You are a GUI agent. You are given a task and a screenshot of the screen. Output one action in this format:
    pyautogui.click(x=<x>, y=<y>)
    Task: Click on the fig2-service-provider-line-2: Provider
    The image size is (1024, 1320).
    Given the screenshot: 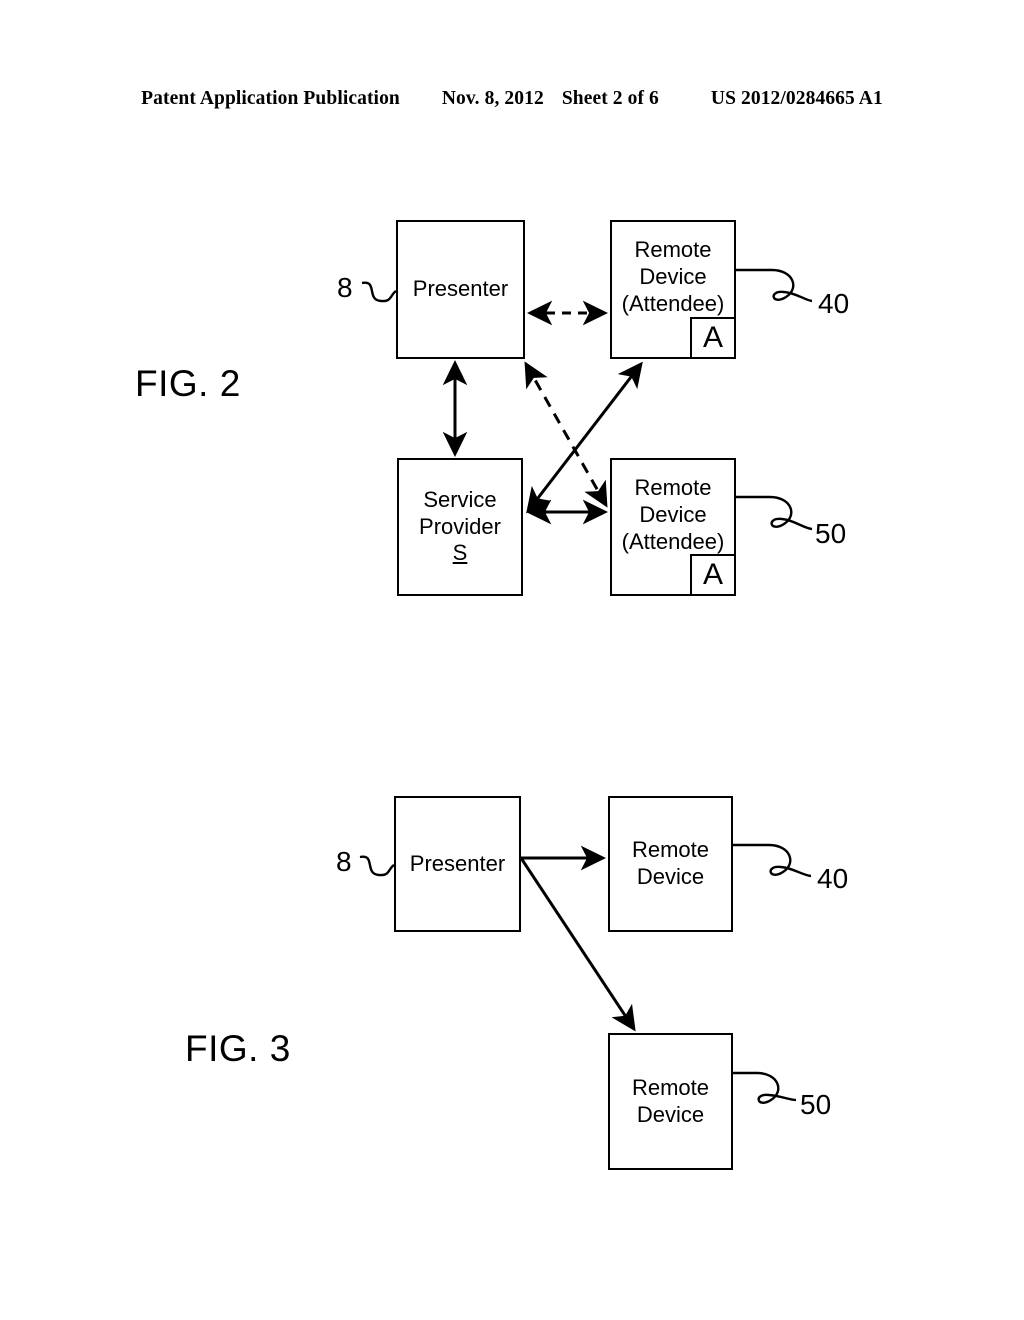 What is the action you would take?
    pyautogui.click(x=460, y=526)
    